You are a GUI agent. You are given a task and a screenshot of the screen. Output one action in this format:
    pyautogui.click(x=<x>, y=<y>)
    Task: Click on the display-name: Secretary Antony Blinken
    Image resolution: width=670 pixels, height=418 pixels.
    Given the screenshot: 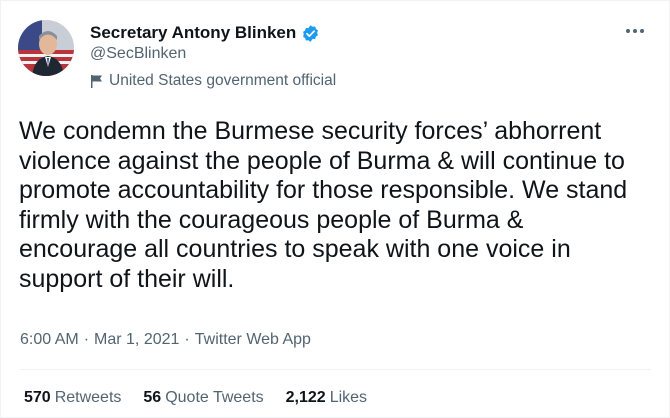 What is the action you would take?
    pyautogui.click(x=193, y=33)
    